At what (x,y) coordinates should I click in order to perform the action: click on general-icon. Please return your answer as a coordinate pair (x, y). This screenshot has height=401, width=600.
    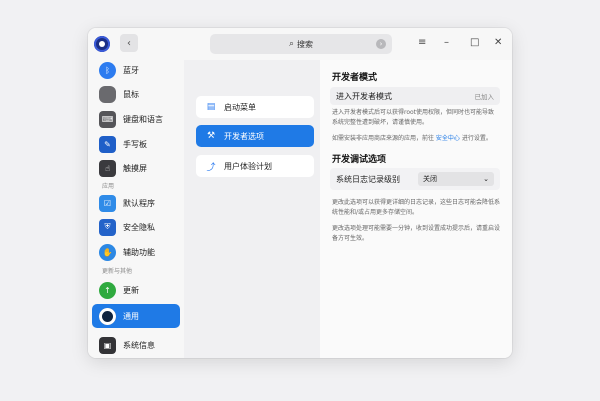
    Looking at the image, I should click on (107, 316).